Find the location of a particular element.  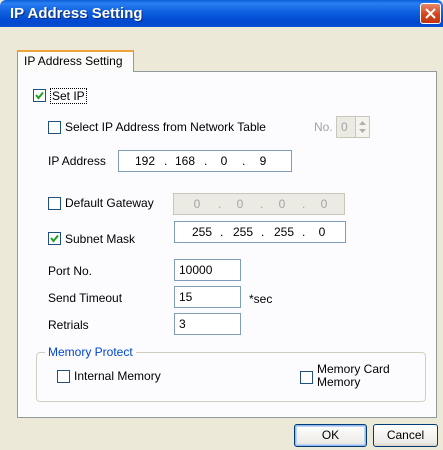

internal-memory-label: Internal Memory is located at coordinates (117, 376).